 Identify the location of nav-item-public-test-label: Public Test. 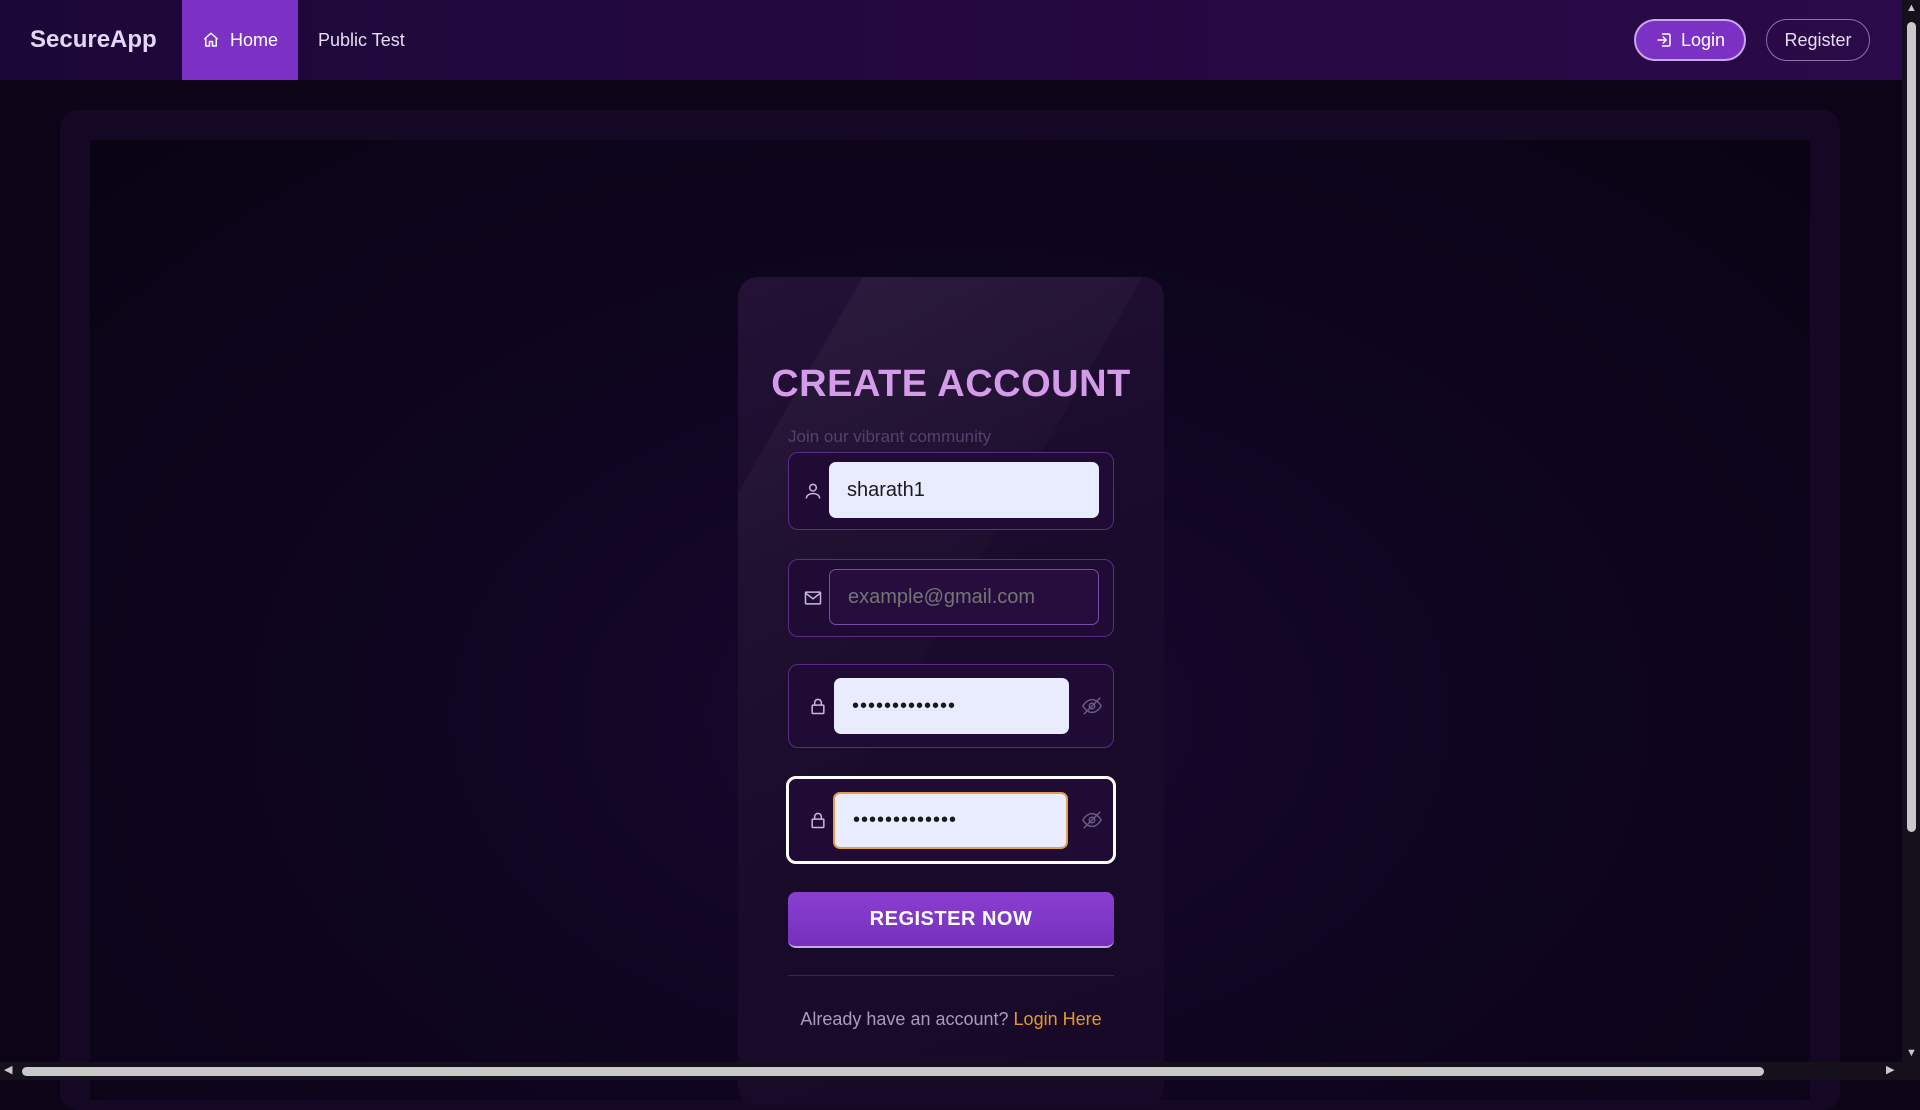
(361, 39).